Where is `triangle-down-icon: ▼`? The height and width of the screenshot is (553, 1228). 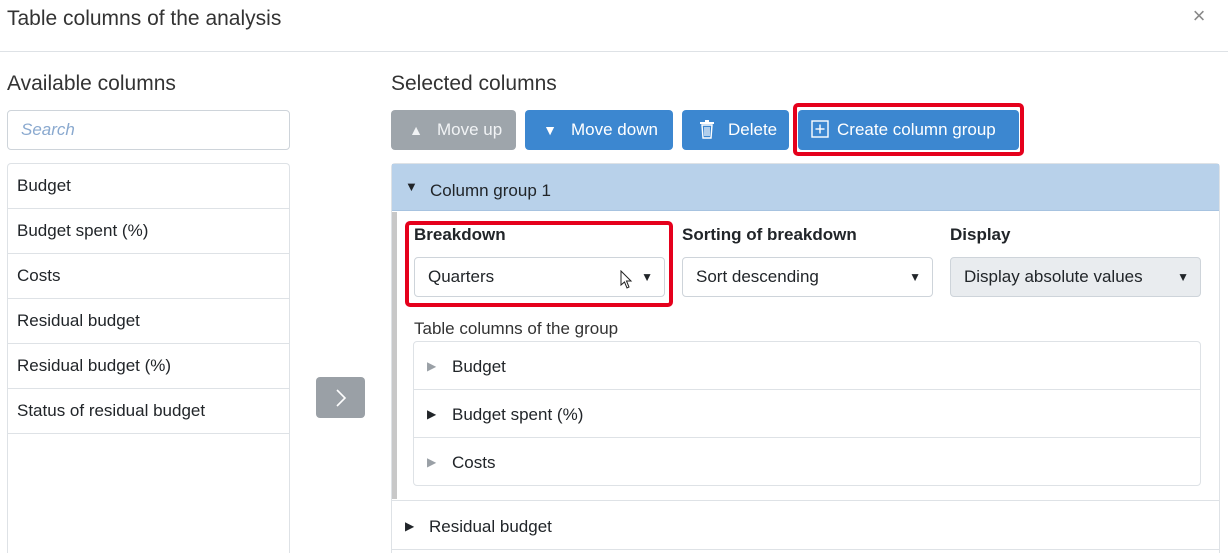
triangle-down-icon: ▼ is located at coordinates (550, 130).